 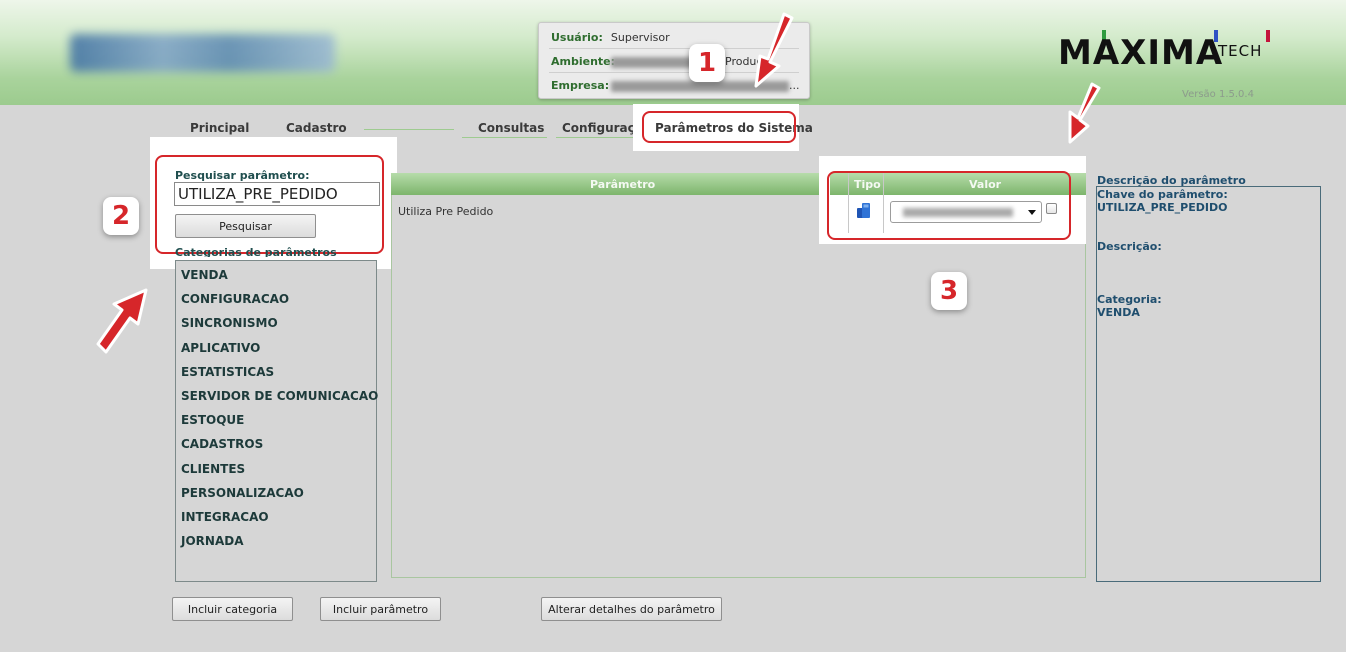 What do you see at coordinates (121, 216) in the screenshot?
I see `annotation-number-2: 2` at bounding box center [121, 216].